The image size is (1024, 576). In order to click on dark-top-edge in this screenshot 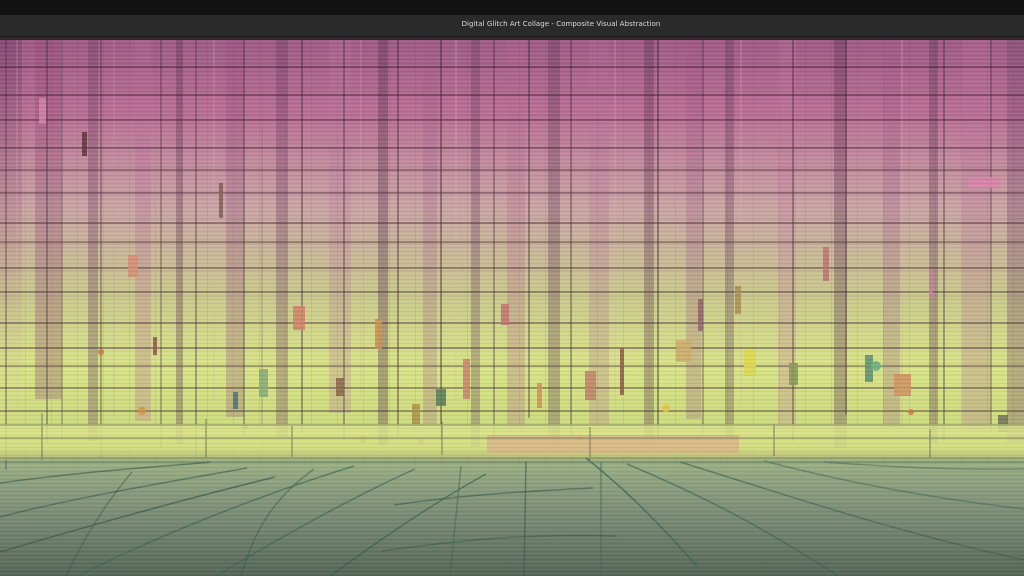, I will do `click(512, 38)`.